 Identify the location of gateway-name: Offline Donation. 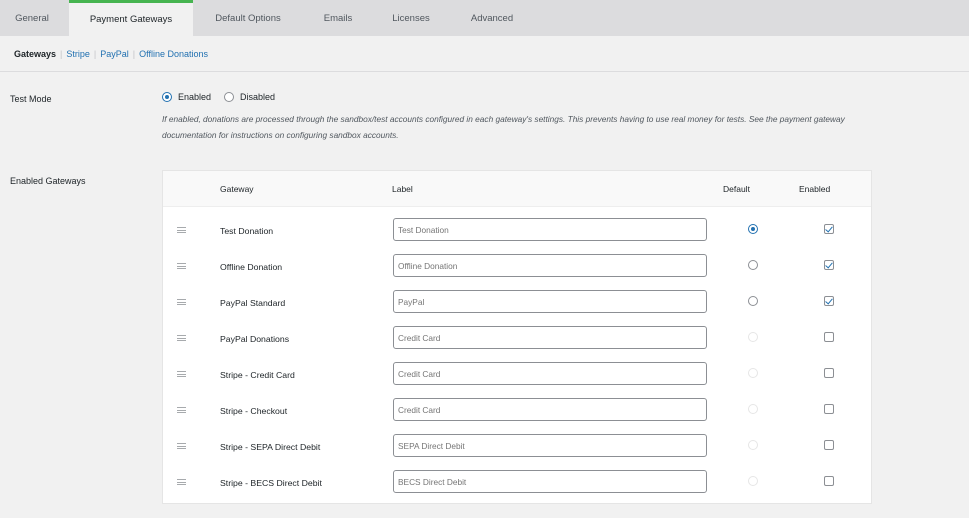
(251, 267).